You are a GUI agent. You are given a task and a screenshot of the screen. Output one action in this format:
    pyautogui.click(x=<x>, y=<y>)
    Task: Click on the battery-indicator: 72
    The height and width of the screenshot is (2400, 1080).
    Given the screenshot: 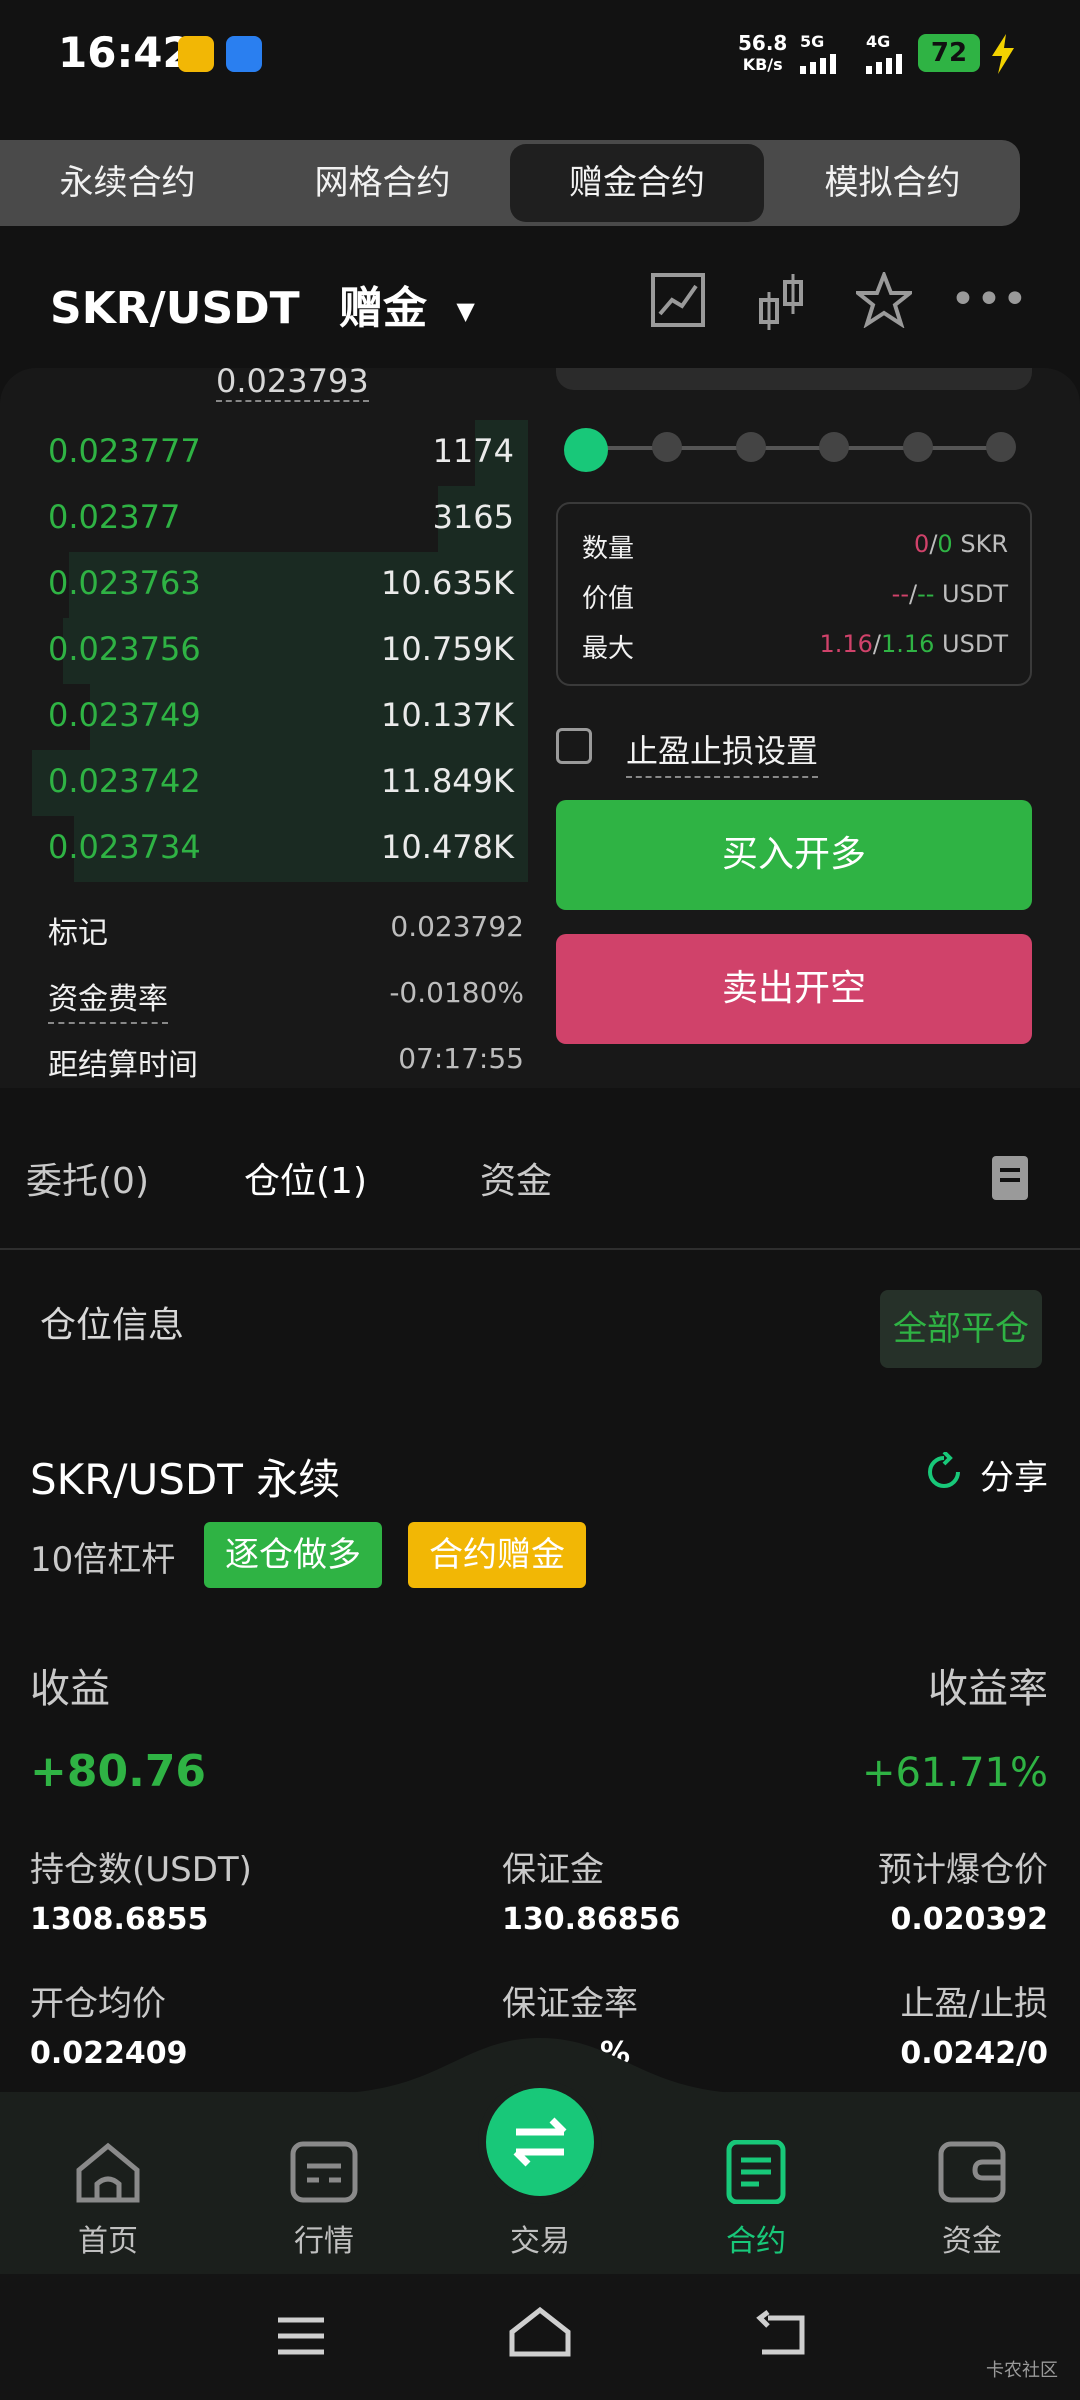 What is the action you would take?
    pyautogui.click(x=949, y=53)
    